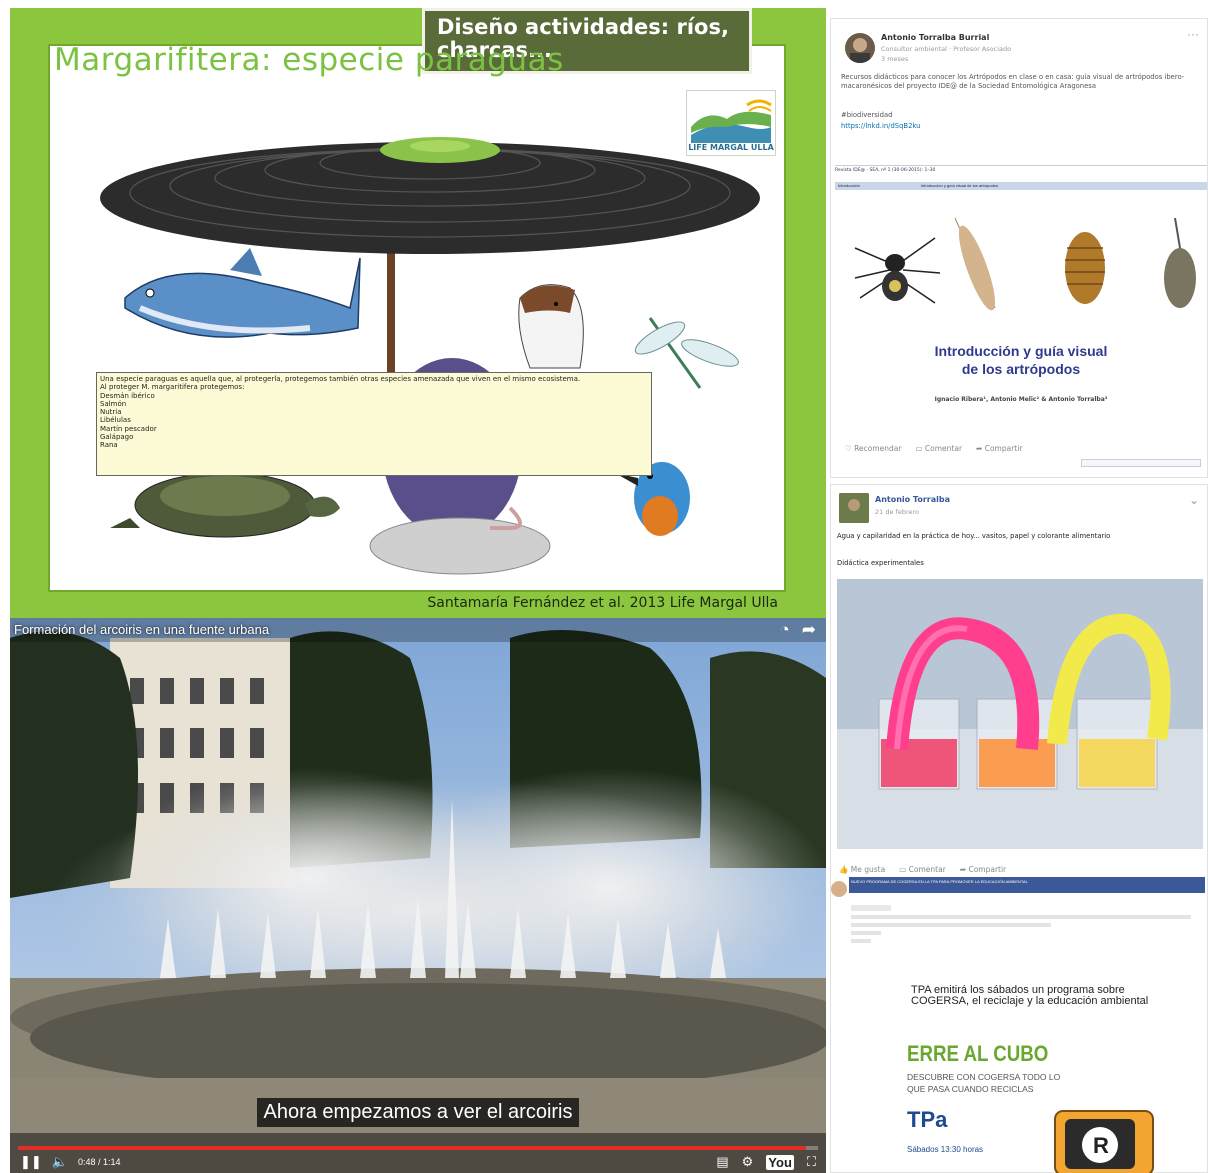  Describe the element at coordinates (1193, 34) in the screenshot. I see `more-options-icon: ···` at that location.